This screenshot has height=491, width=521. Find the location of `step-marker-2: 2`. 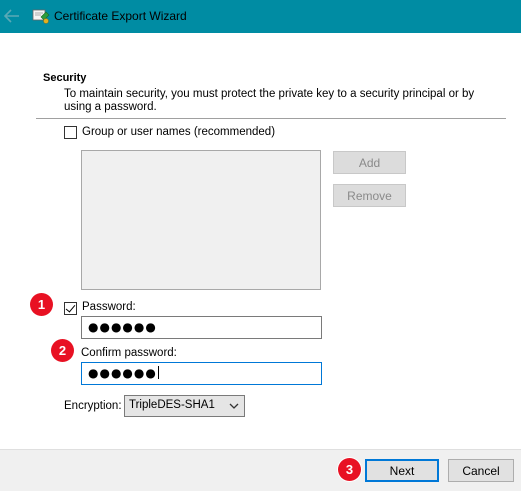

step-marker-2: 2 is located at coordinates (62, 350).